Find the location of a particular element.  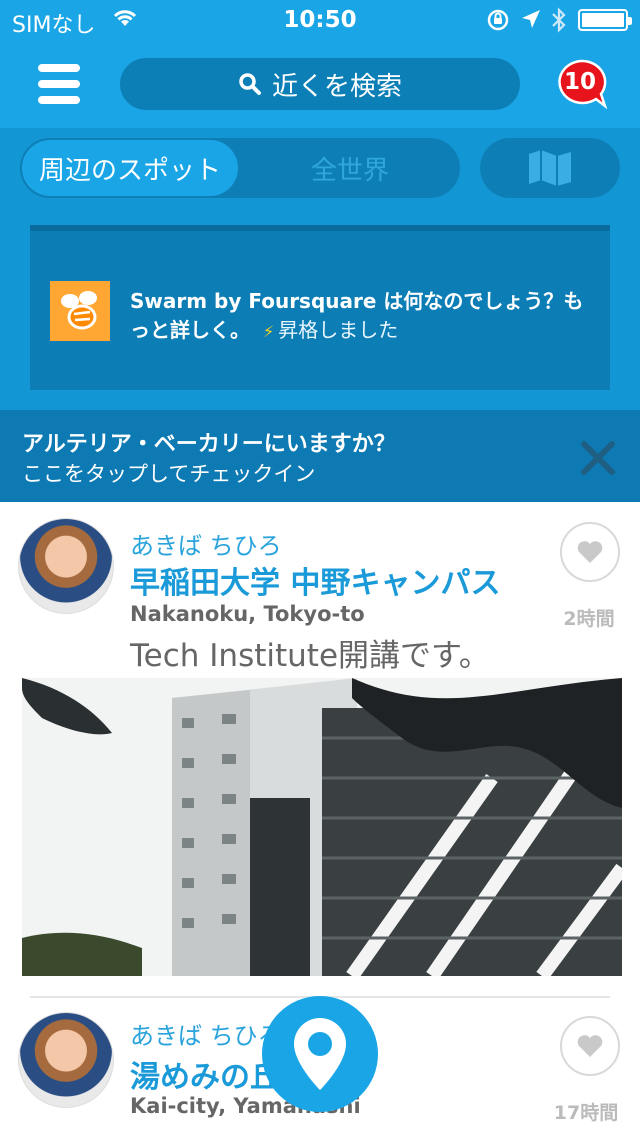

scope-segmented-control: 周辺のスポット 全世界 is located at coordinates (240, 168).